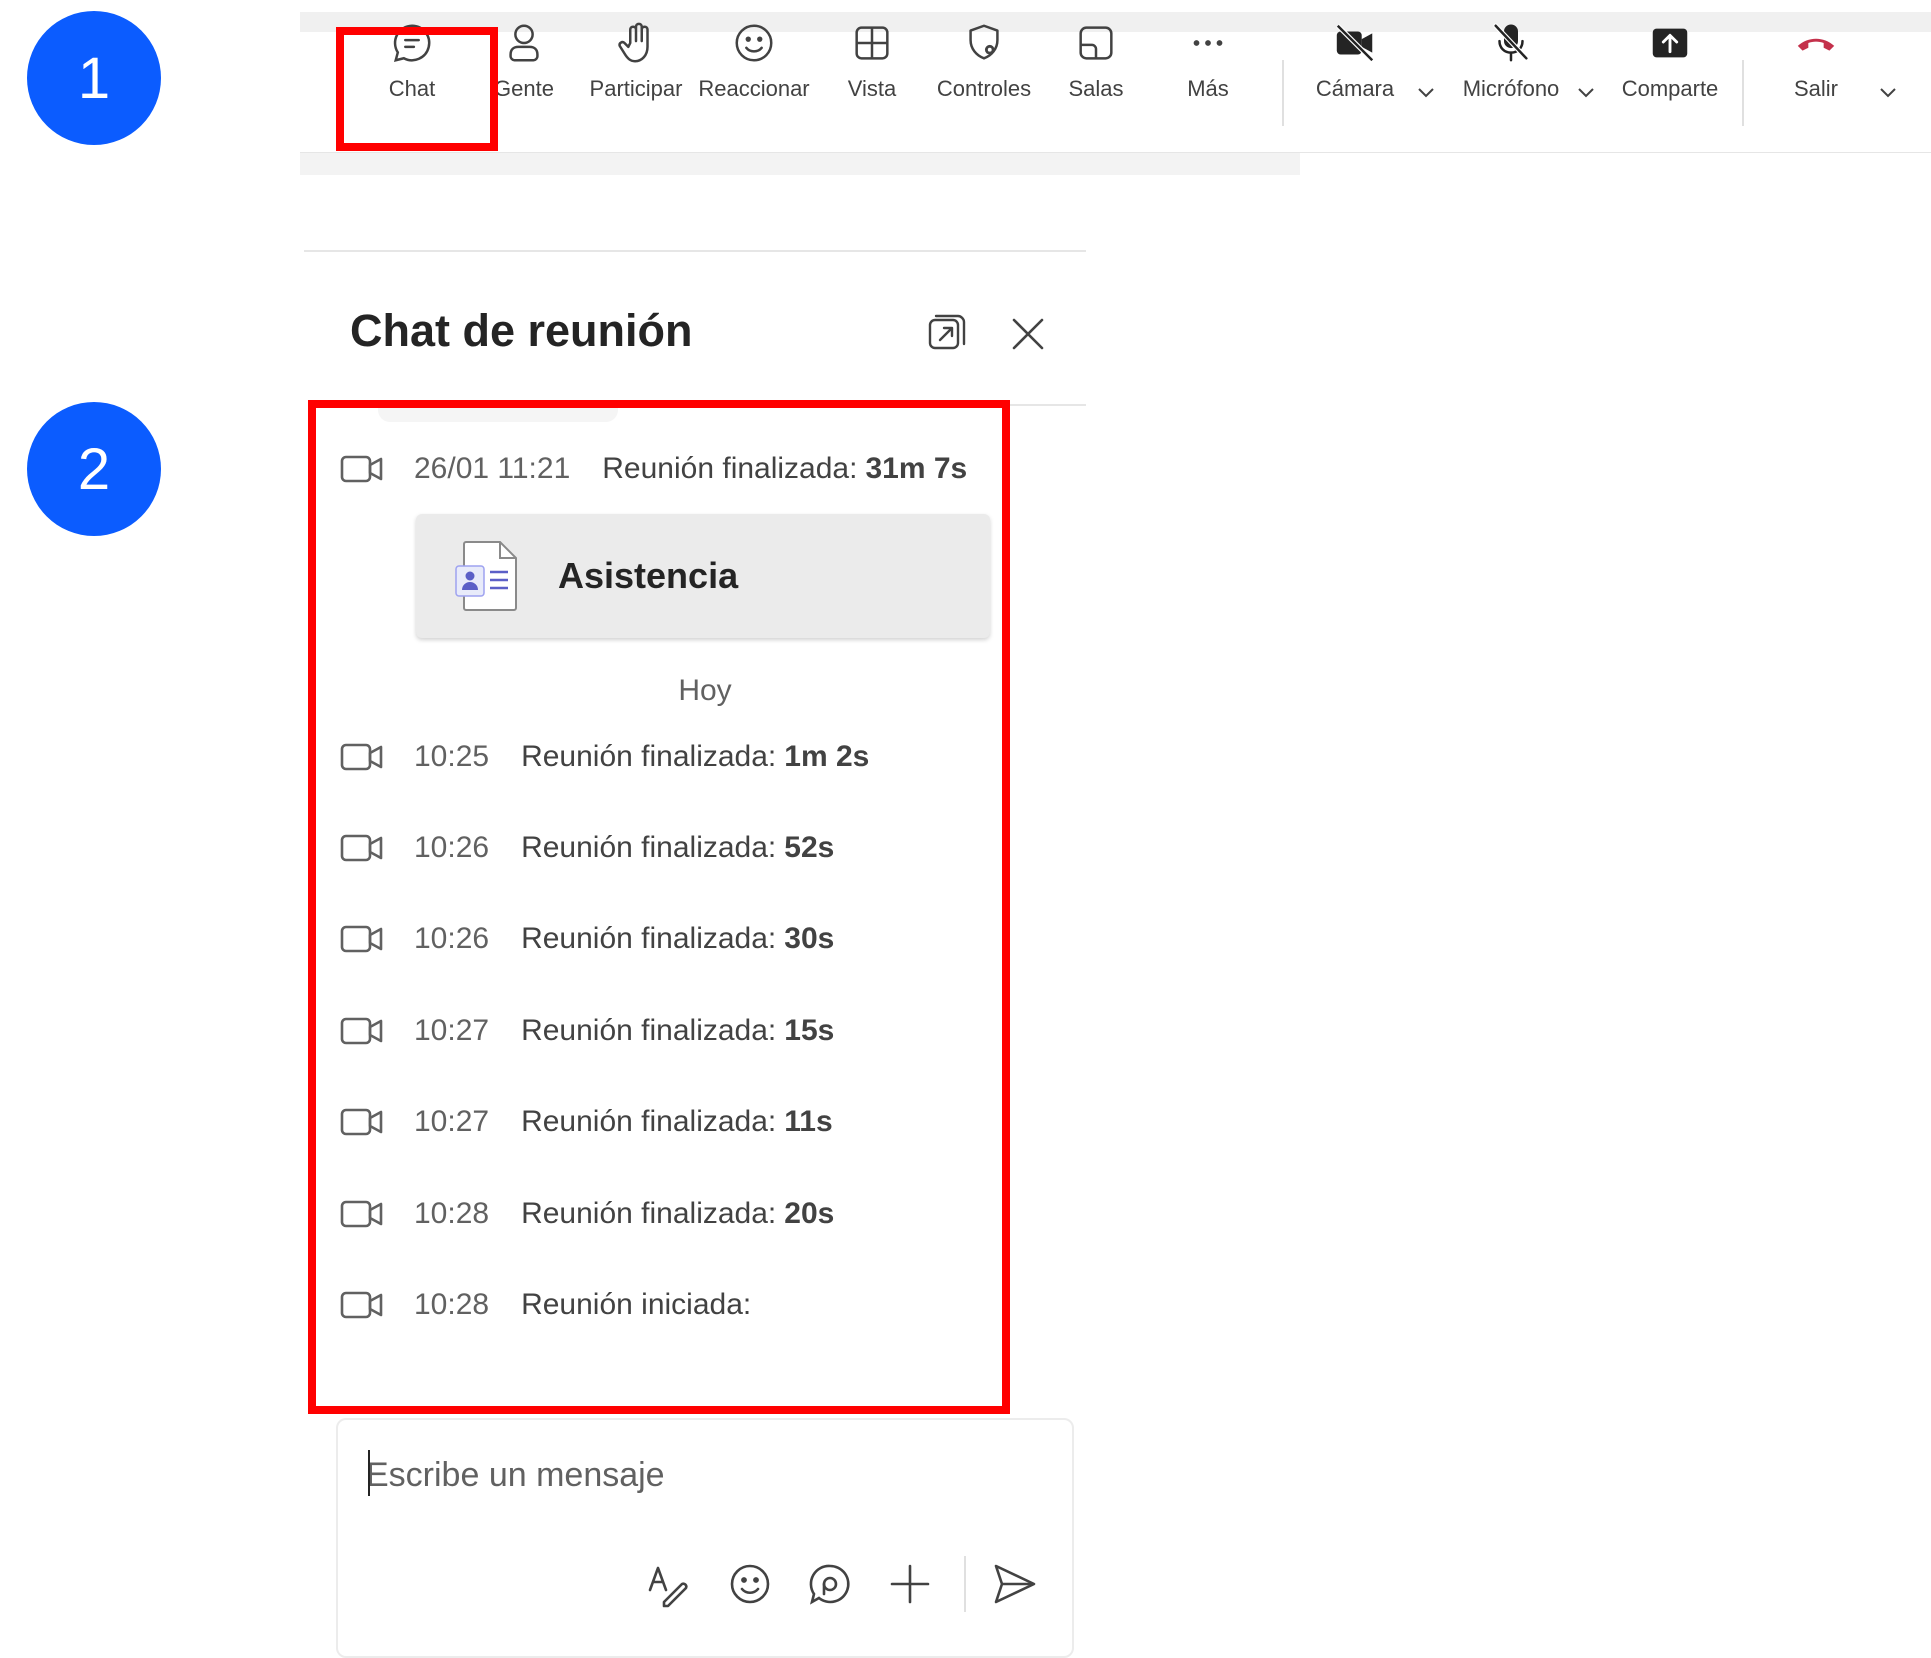  I want to click on message-input, so click(706, 1475).